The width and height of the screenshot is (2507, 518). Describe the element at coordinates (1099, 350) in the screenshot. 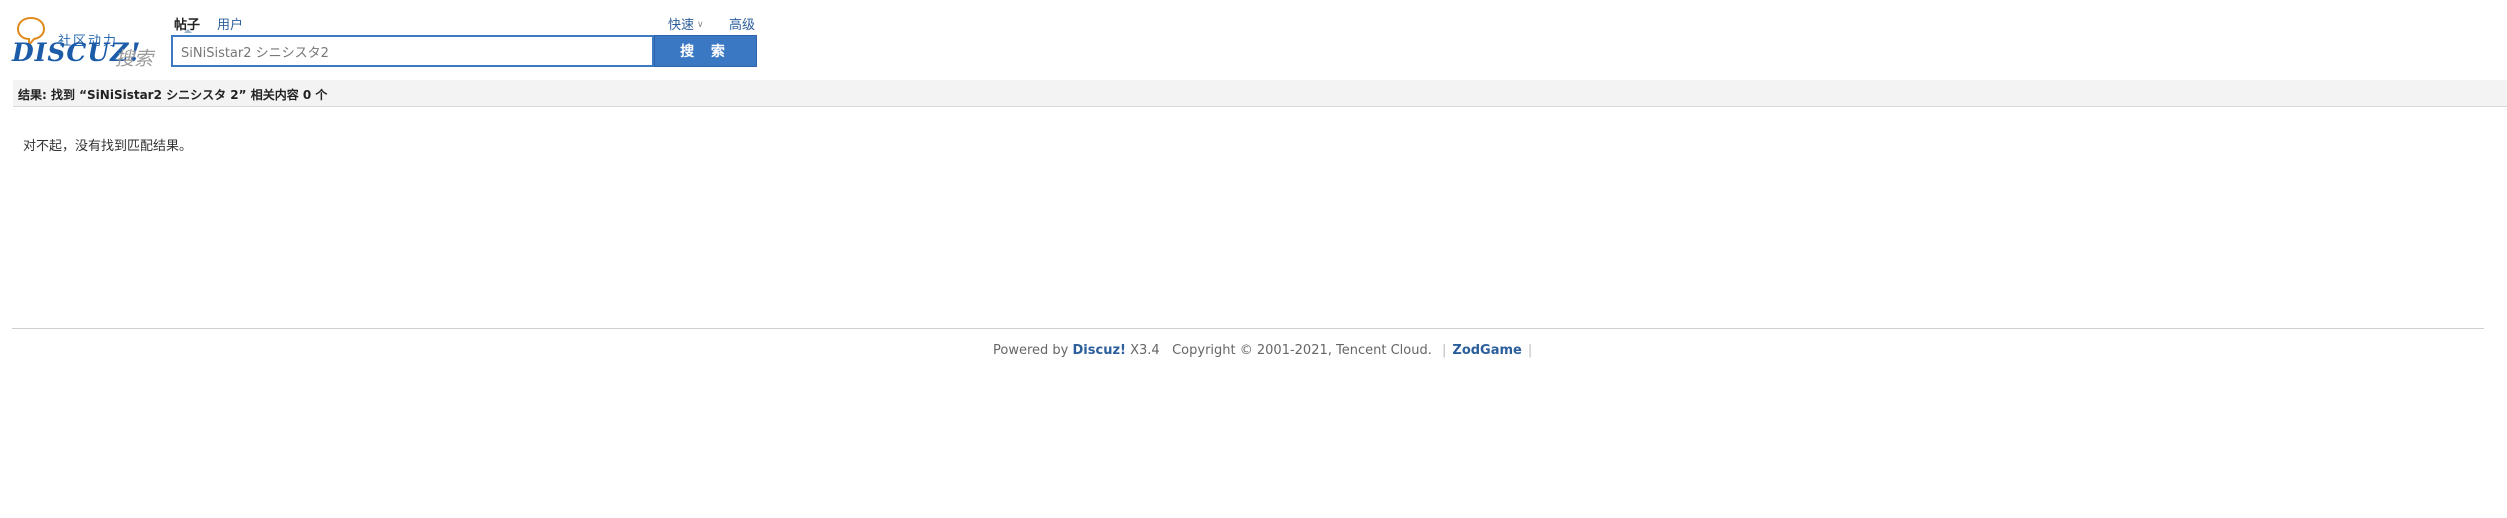

I see `discuz-link: Discuz!` at that location.